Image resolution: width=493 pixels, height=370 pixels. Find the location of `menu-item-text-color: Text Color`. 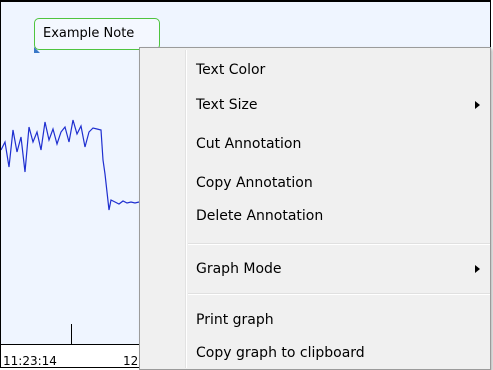

menu-item-text-color: Text Color is located at coordinates (230, 70).